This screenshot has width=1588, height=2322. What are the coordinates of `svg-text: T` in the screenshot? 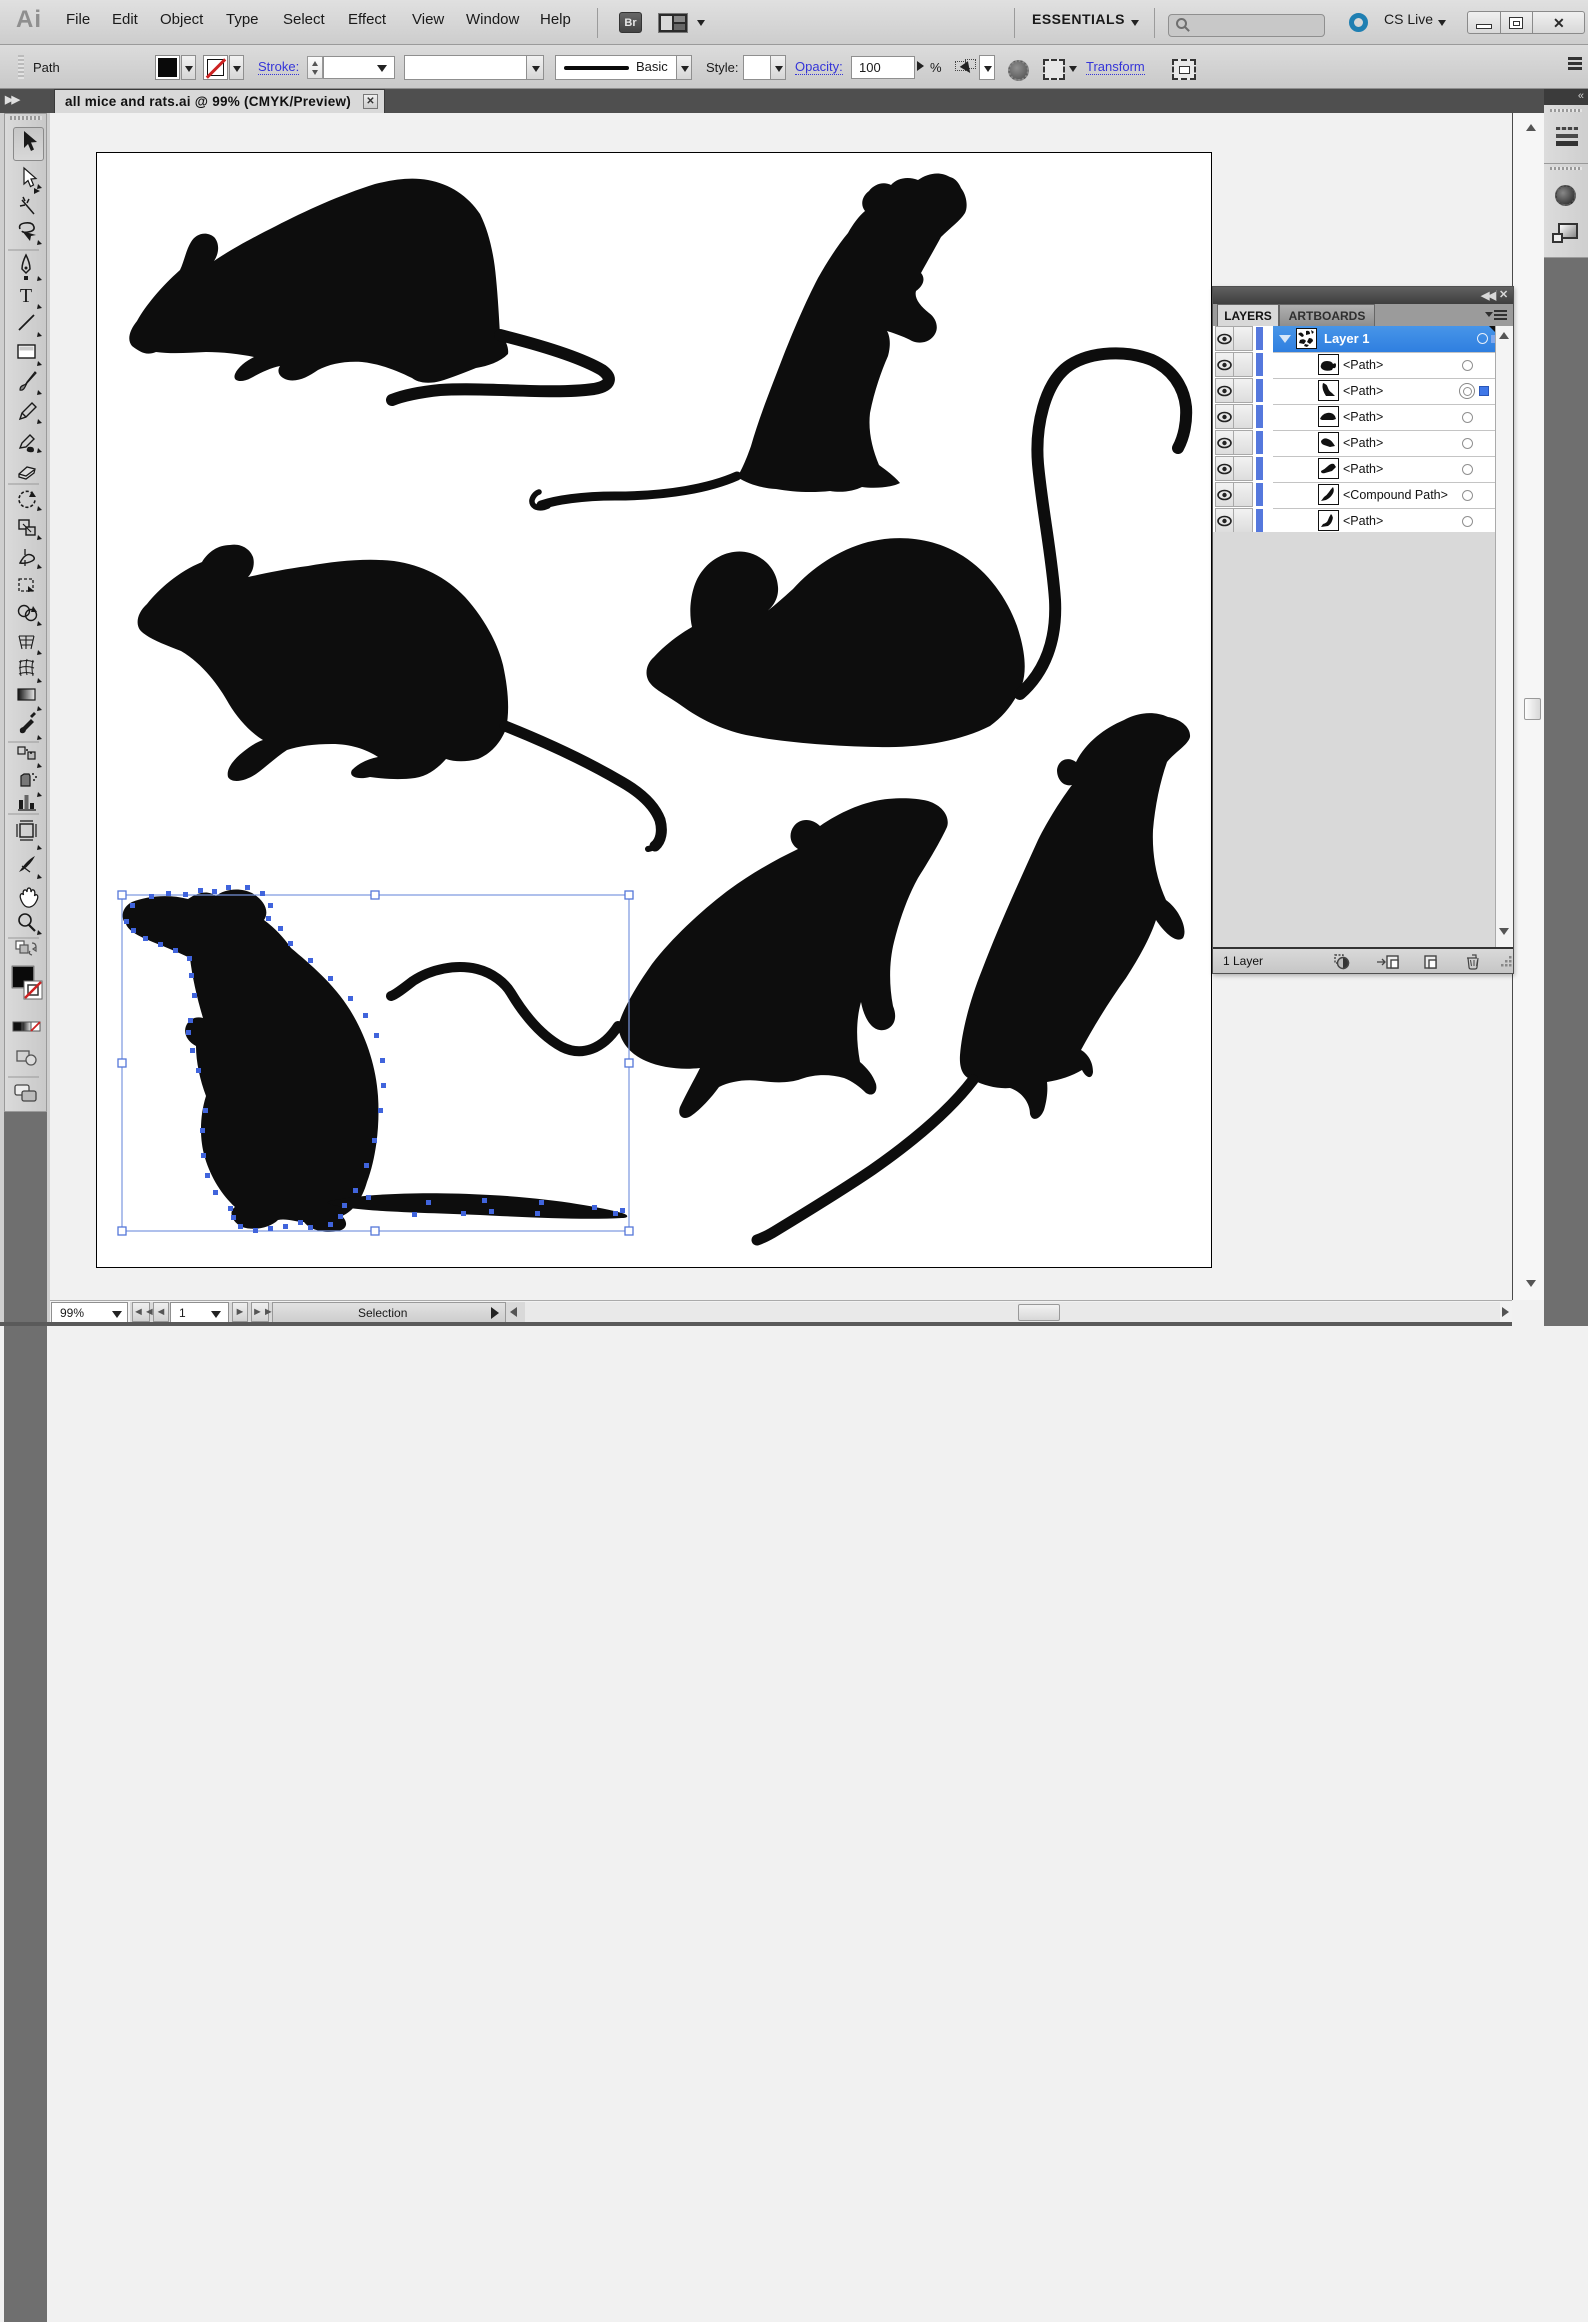 It's located at (26, 296).